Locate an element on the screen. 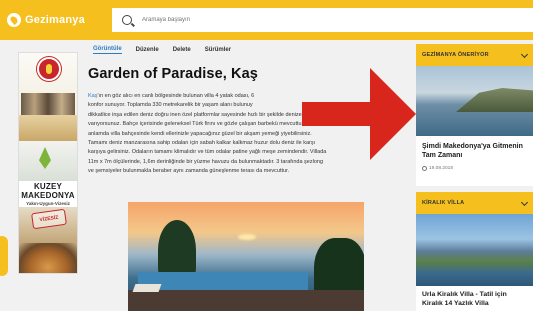 This screenshot has height=311, width=533. villa-rental-header: KİRALIK VİLLA is located at coordinates (474, 203).